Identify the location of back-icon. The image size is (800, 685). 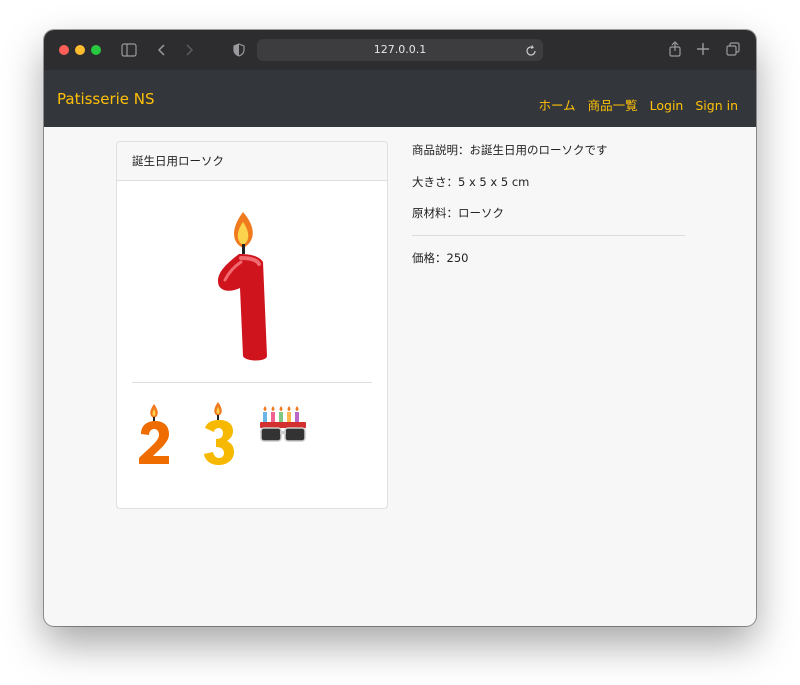
(162, 51).